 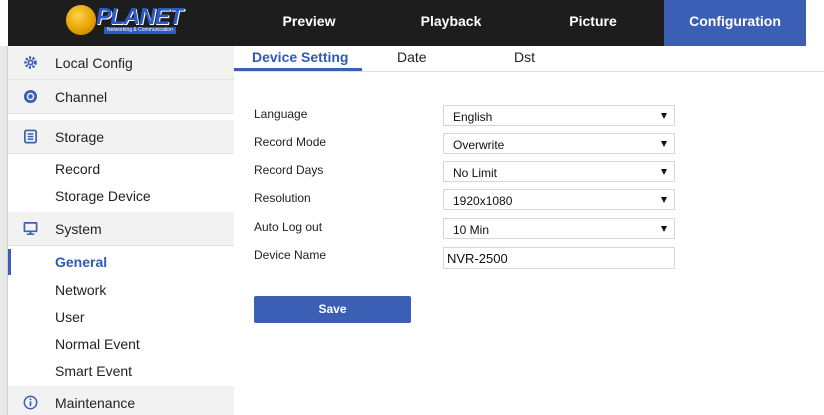 What do you see at coordinates (483, 201) in the screenshot?
I see `select-value: 1920x1080` at bounding box center [483, 201].